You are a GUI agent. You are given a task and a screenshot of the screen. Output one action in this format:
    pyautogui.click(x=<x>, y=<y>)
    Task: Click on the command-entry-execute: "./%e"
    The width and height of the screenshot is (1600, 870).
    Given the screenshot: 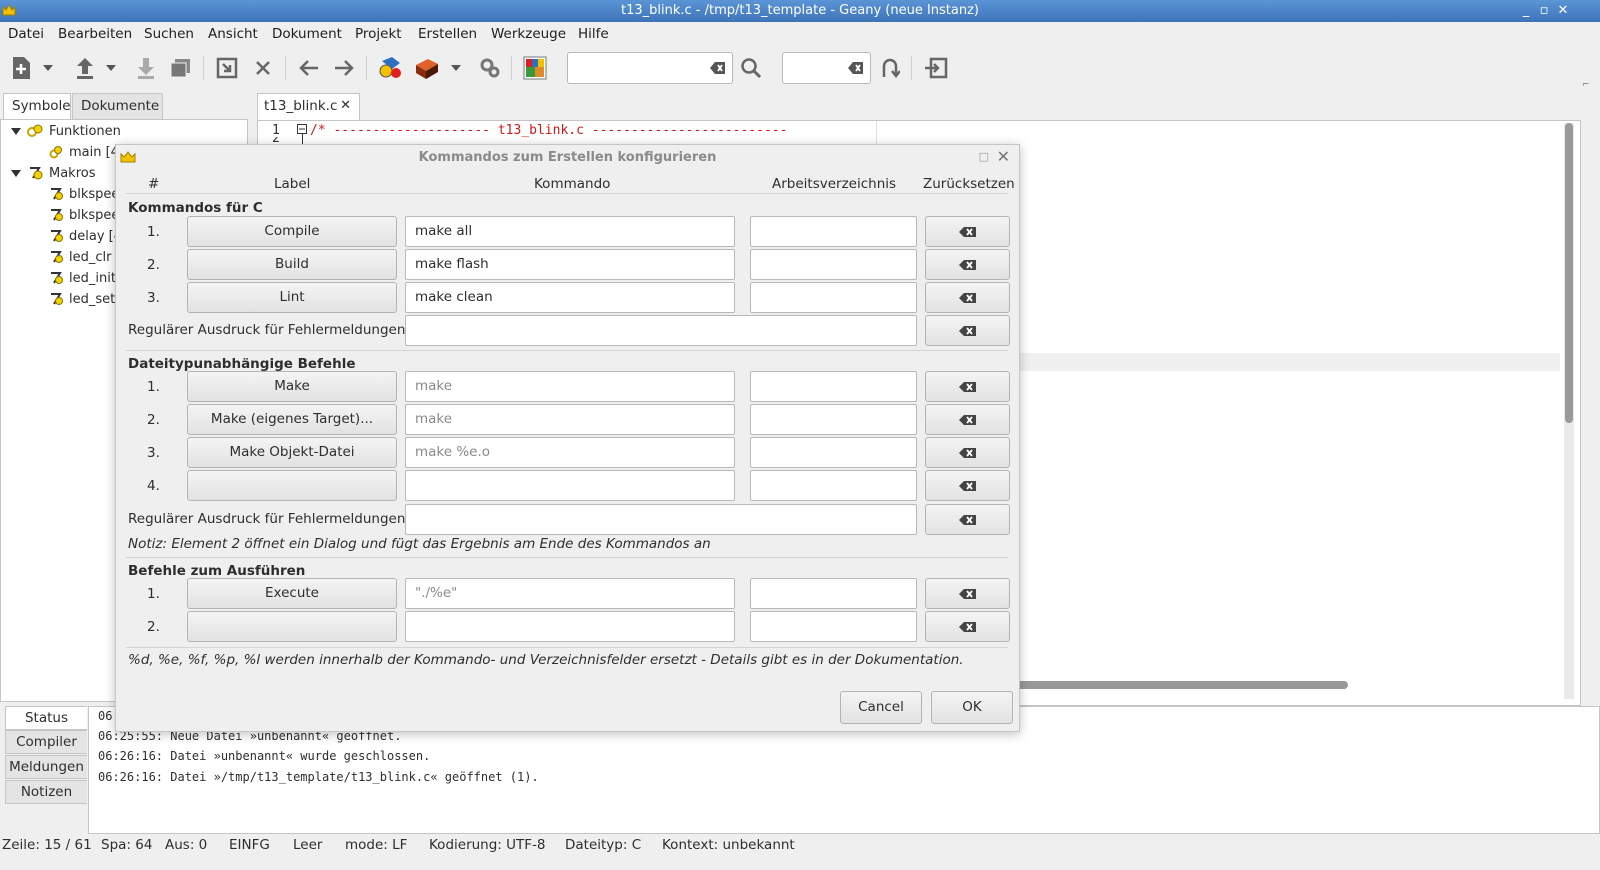 What is the action you would take?
    pyautogui.click(x=570, y=593)
    